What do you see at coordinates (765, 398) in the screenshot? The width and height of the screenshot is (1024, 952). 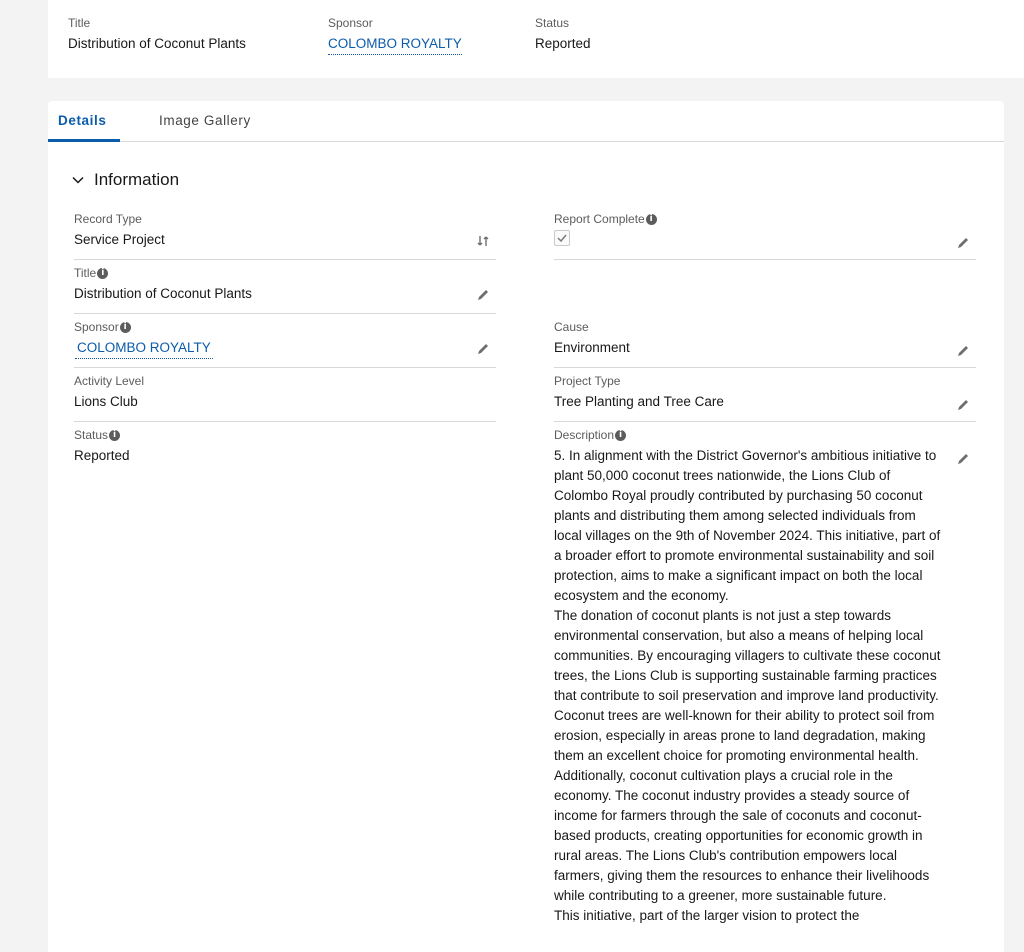 I see `field-project-type: Project Type Tree Planting and Tree Care` at bounding box center [765, 398].